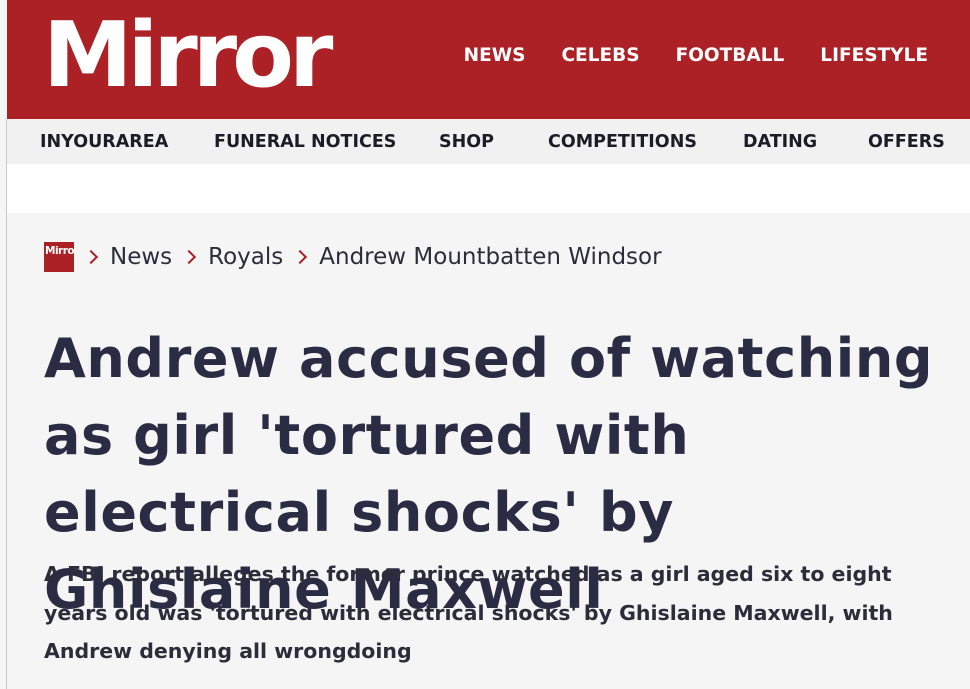  Describe the element at coordinates (780, 142) in the screenshot. I see `subnav-dating: DATING` at that location.